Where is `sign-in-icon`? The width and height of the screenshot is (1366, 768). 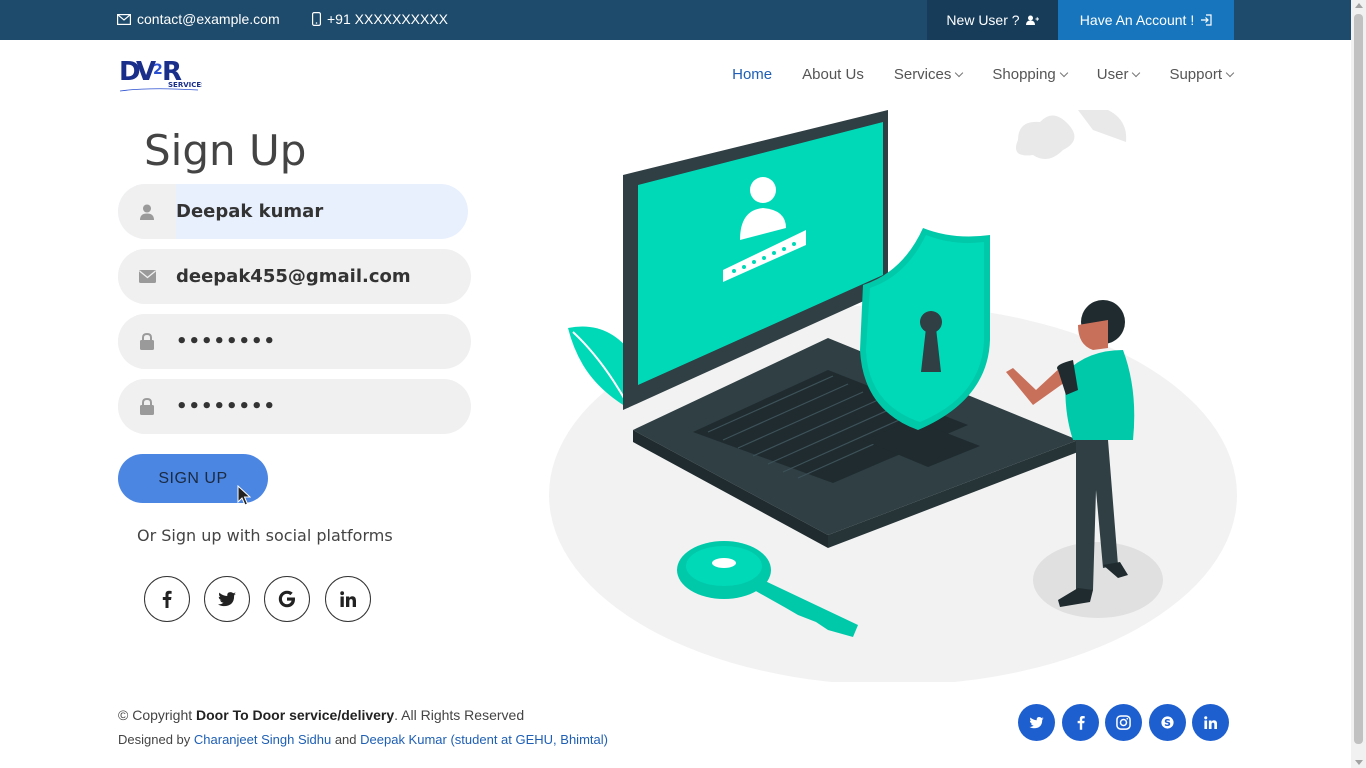 sign-in-icon is located at coordinates (1206, 20).